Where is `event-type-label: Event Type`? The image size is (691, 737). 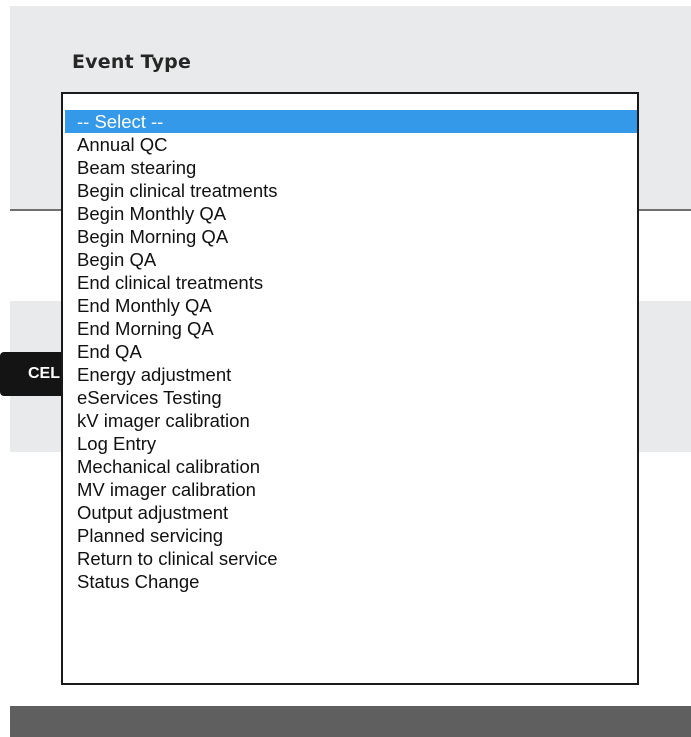 event-type-label: Event Type is located at coordinates (132, 62).